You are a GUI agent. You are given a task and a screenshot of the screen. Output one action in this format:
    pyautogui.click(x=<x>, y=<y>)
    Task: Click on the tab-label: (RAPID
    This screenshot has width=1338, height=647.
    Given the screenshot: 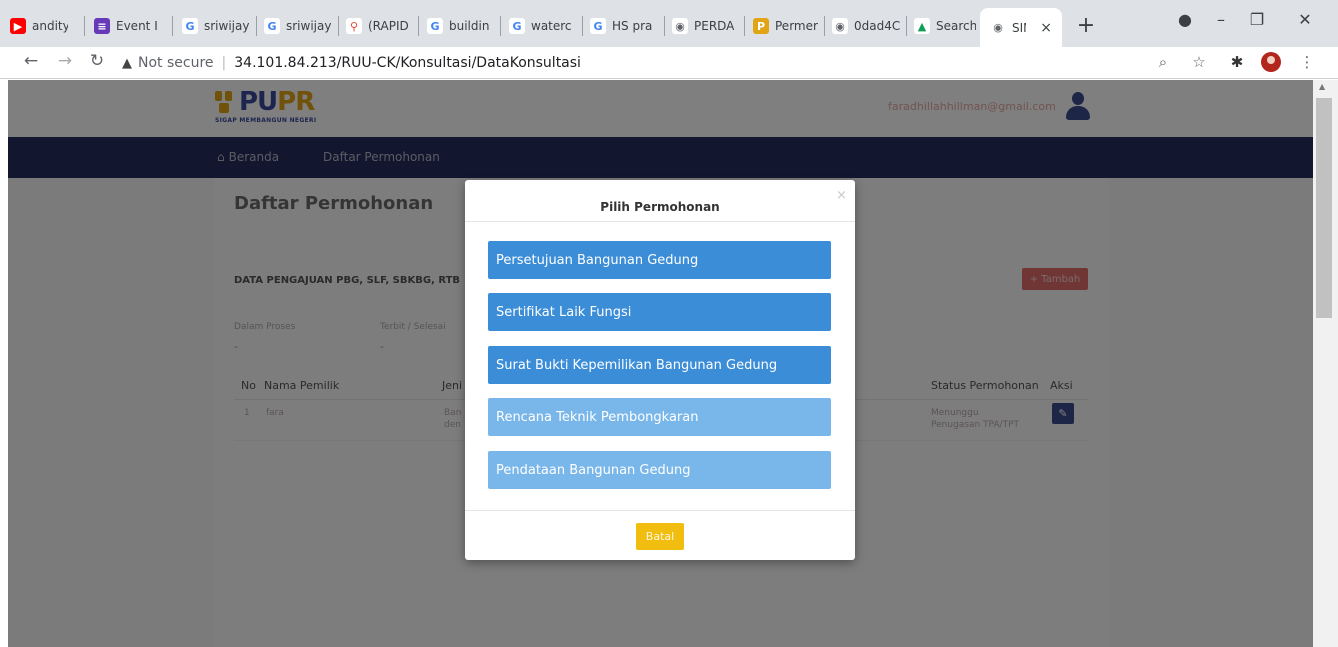 What is the action you would take?
    pyautogui.click(x=388, y=26)
    